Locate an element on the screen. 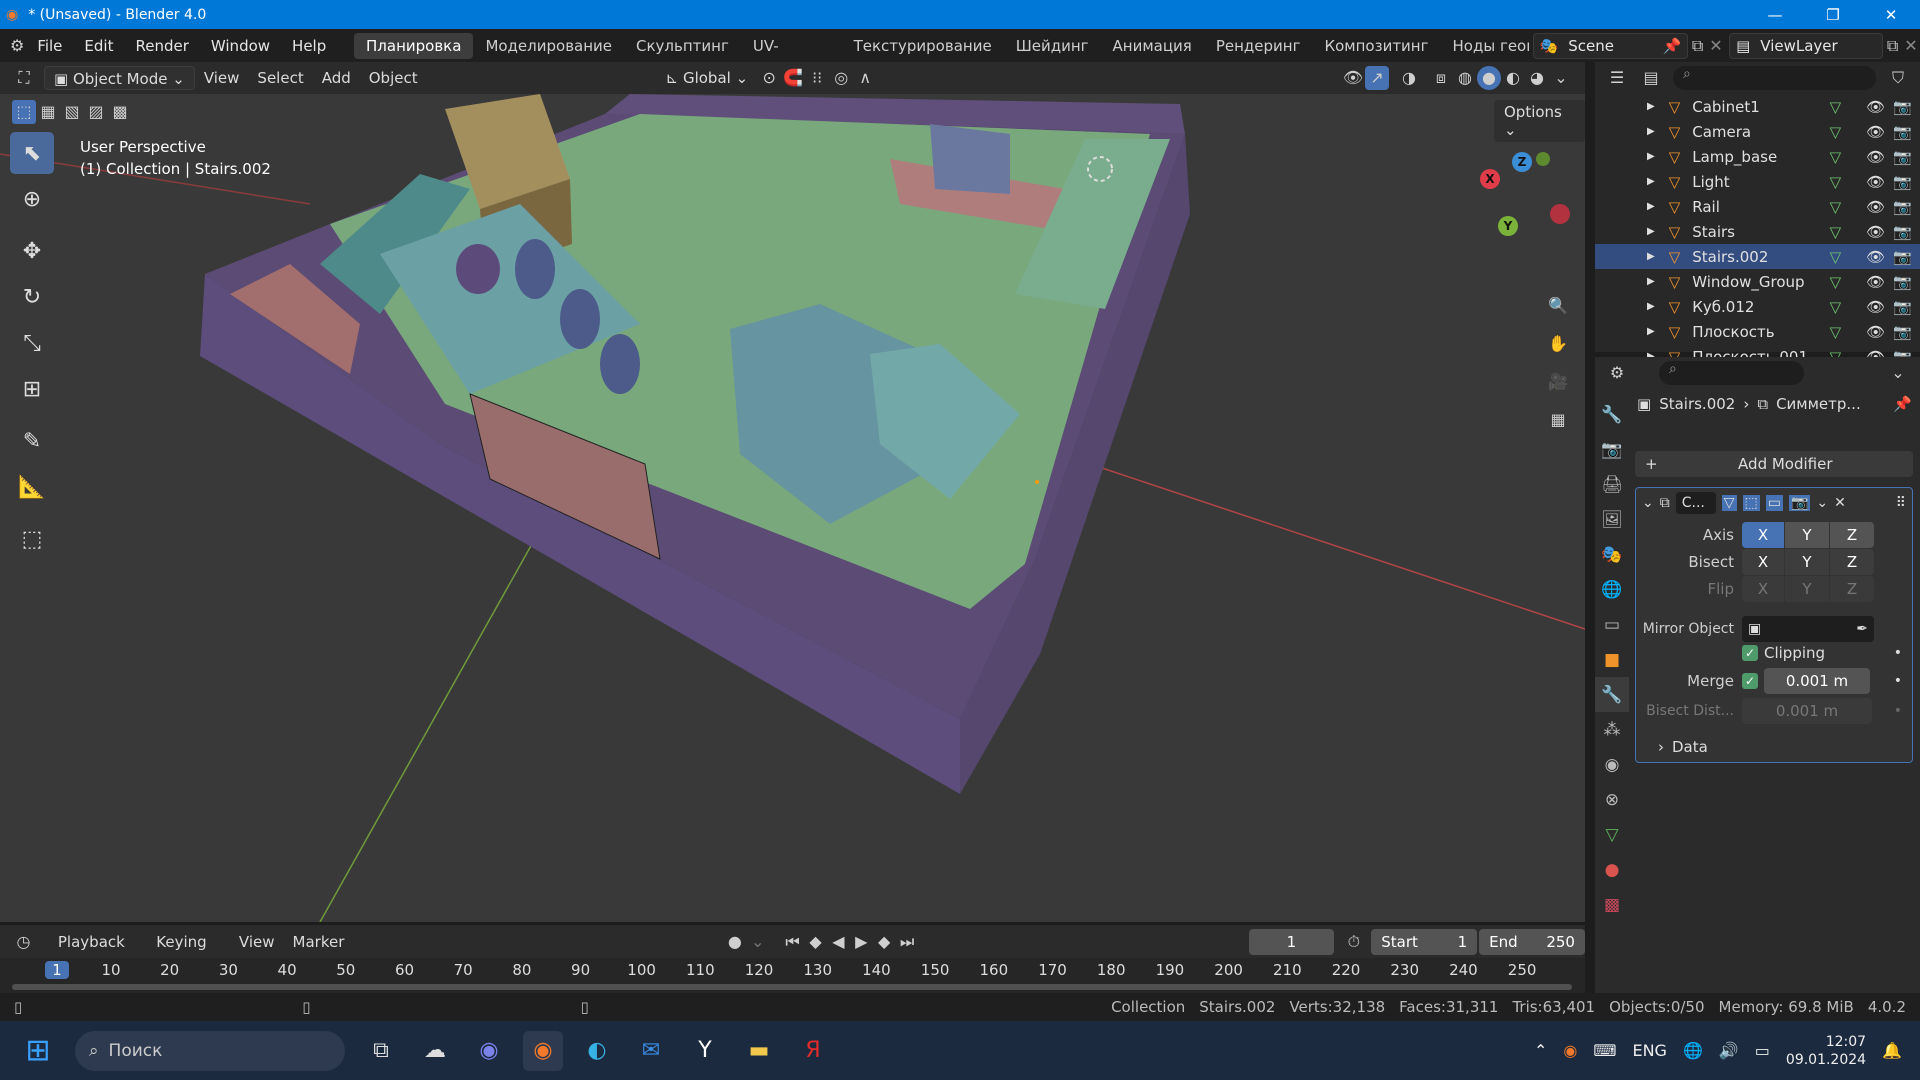  cage-icon: ⬚ is located at coordinates (1751, 503).